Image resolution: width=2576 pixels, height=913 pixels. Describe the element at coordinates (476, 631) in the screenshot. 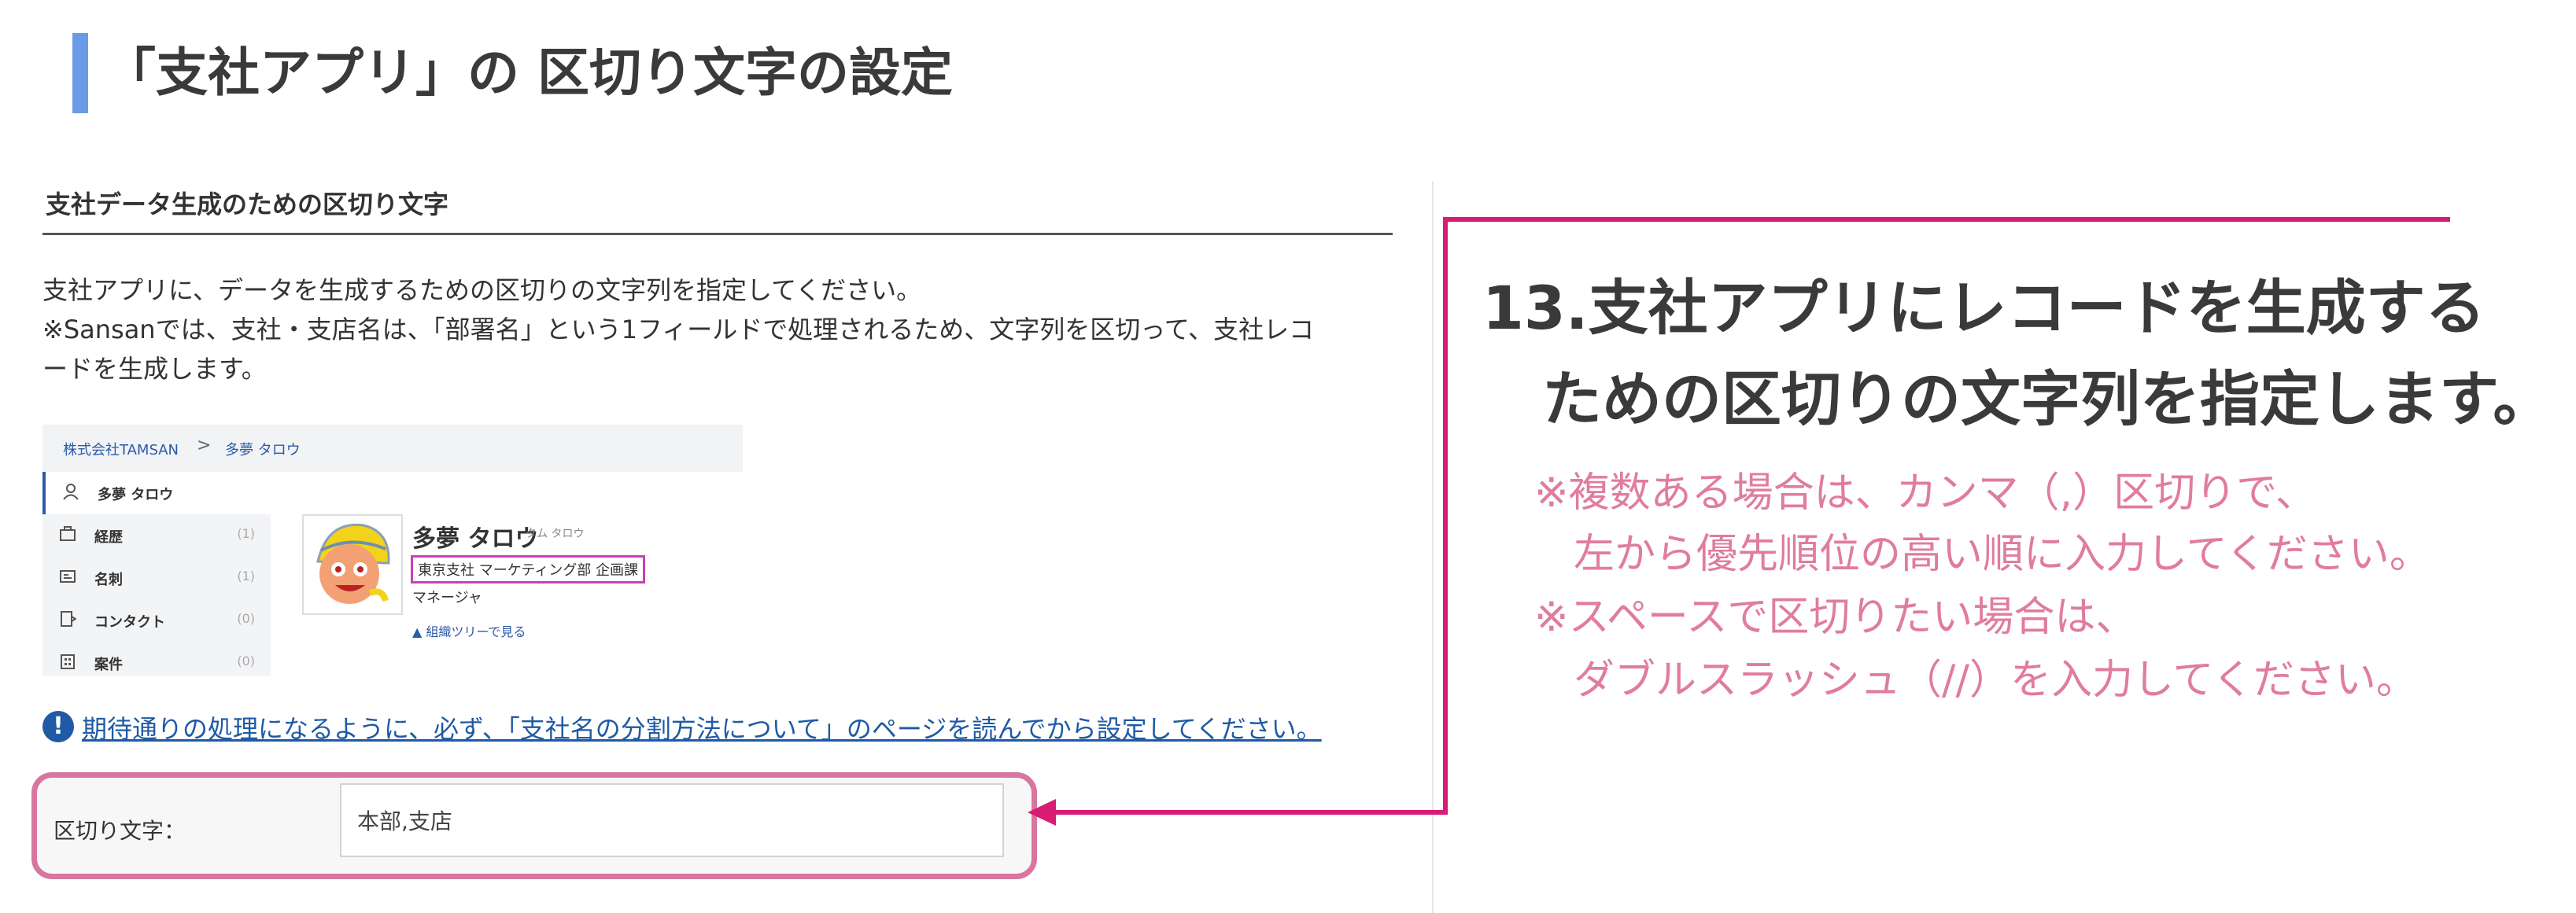

I see `org-tree-label: 組織ツリーで見る` at that location.